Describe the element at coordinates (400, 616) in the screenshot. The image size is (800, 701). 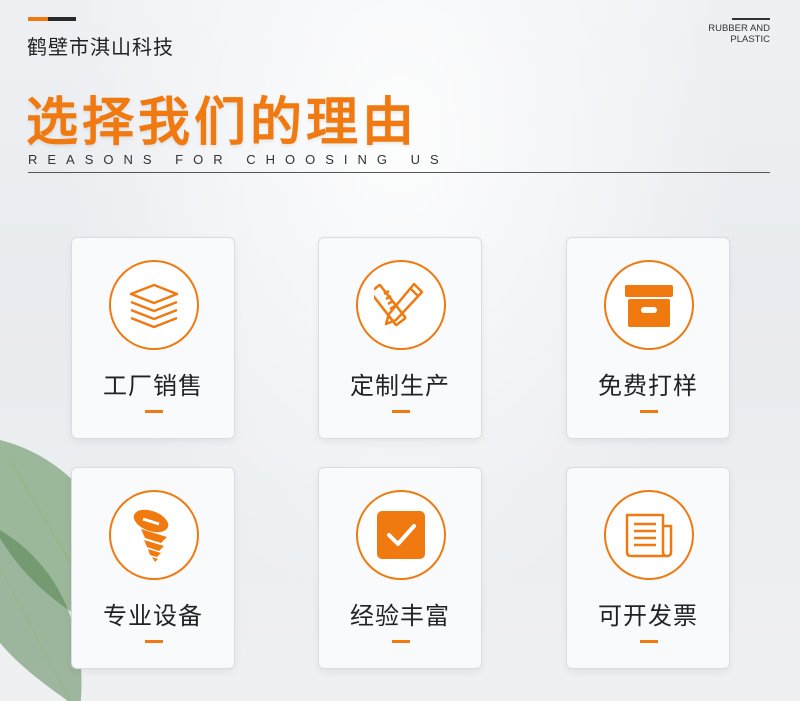
I see `card-label: 经验丰富` at that location.